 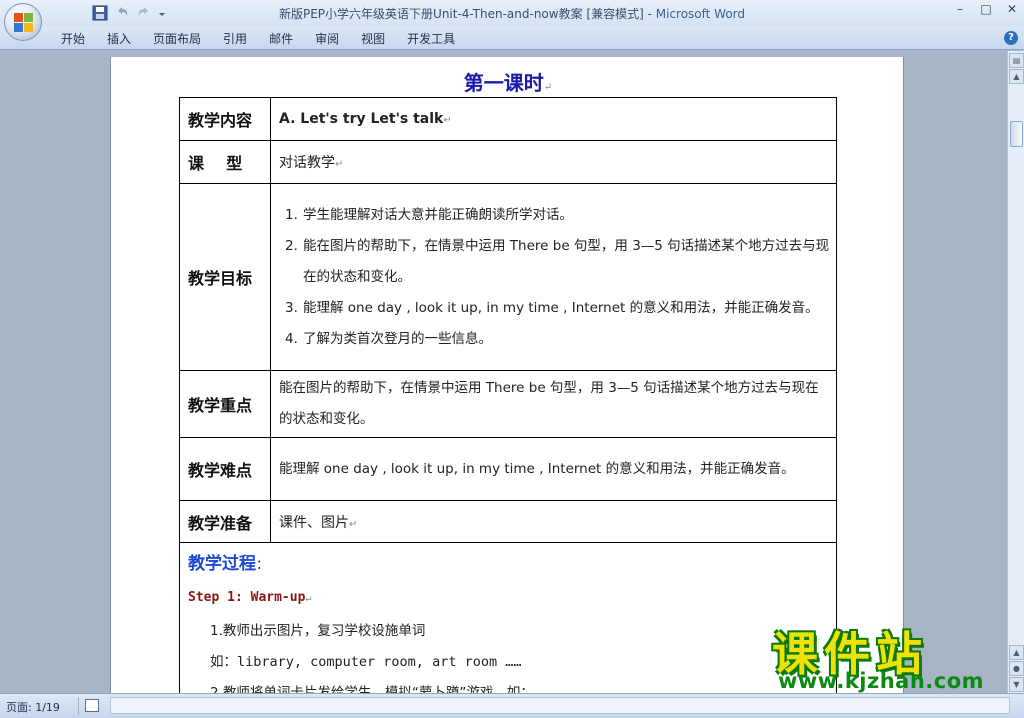 What do you see at coordinates (291, 338) in the screenshot?
I see `list-number: 4.` at bounding box center [291, 338].